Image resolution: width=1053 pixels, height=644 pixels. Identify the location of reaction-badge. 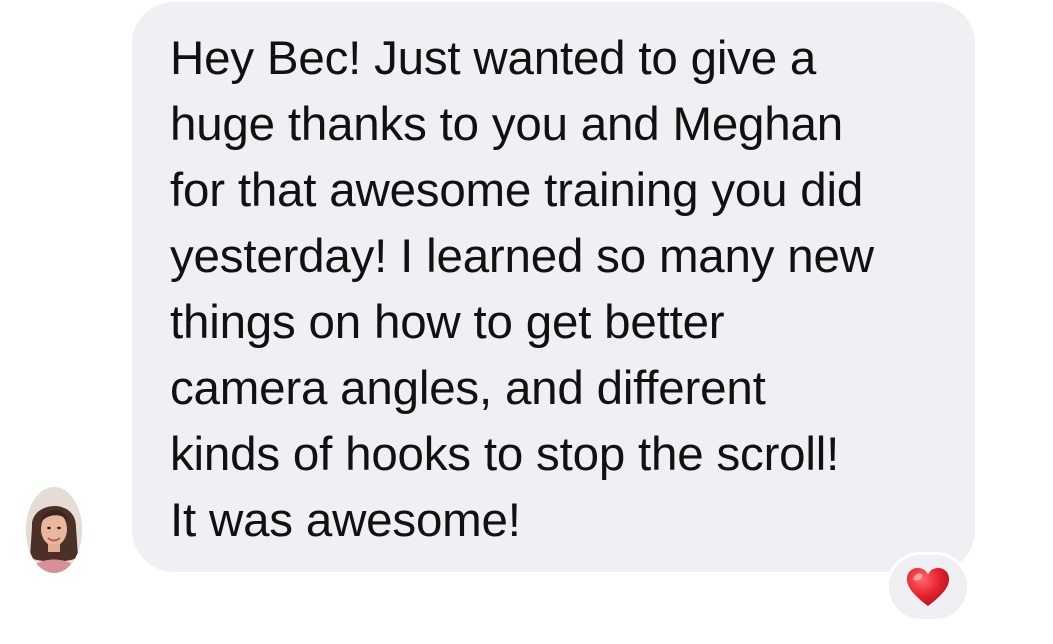
(928, 587).